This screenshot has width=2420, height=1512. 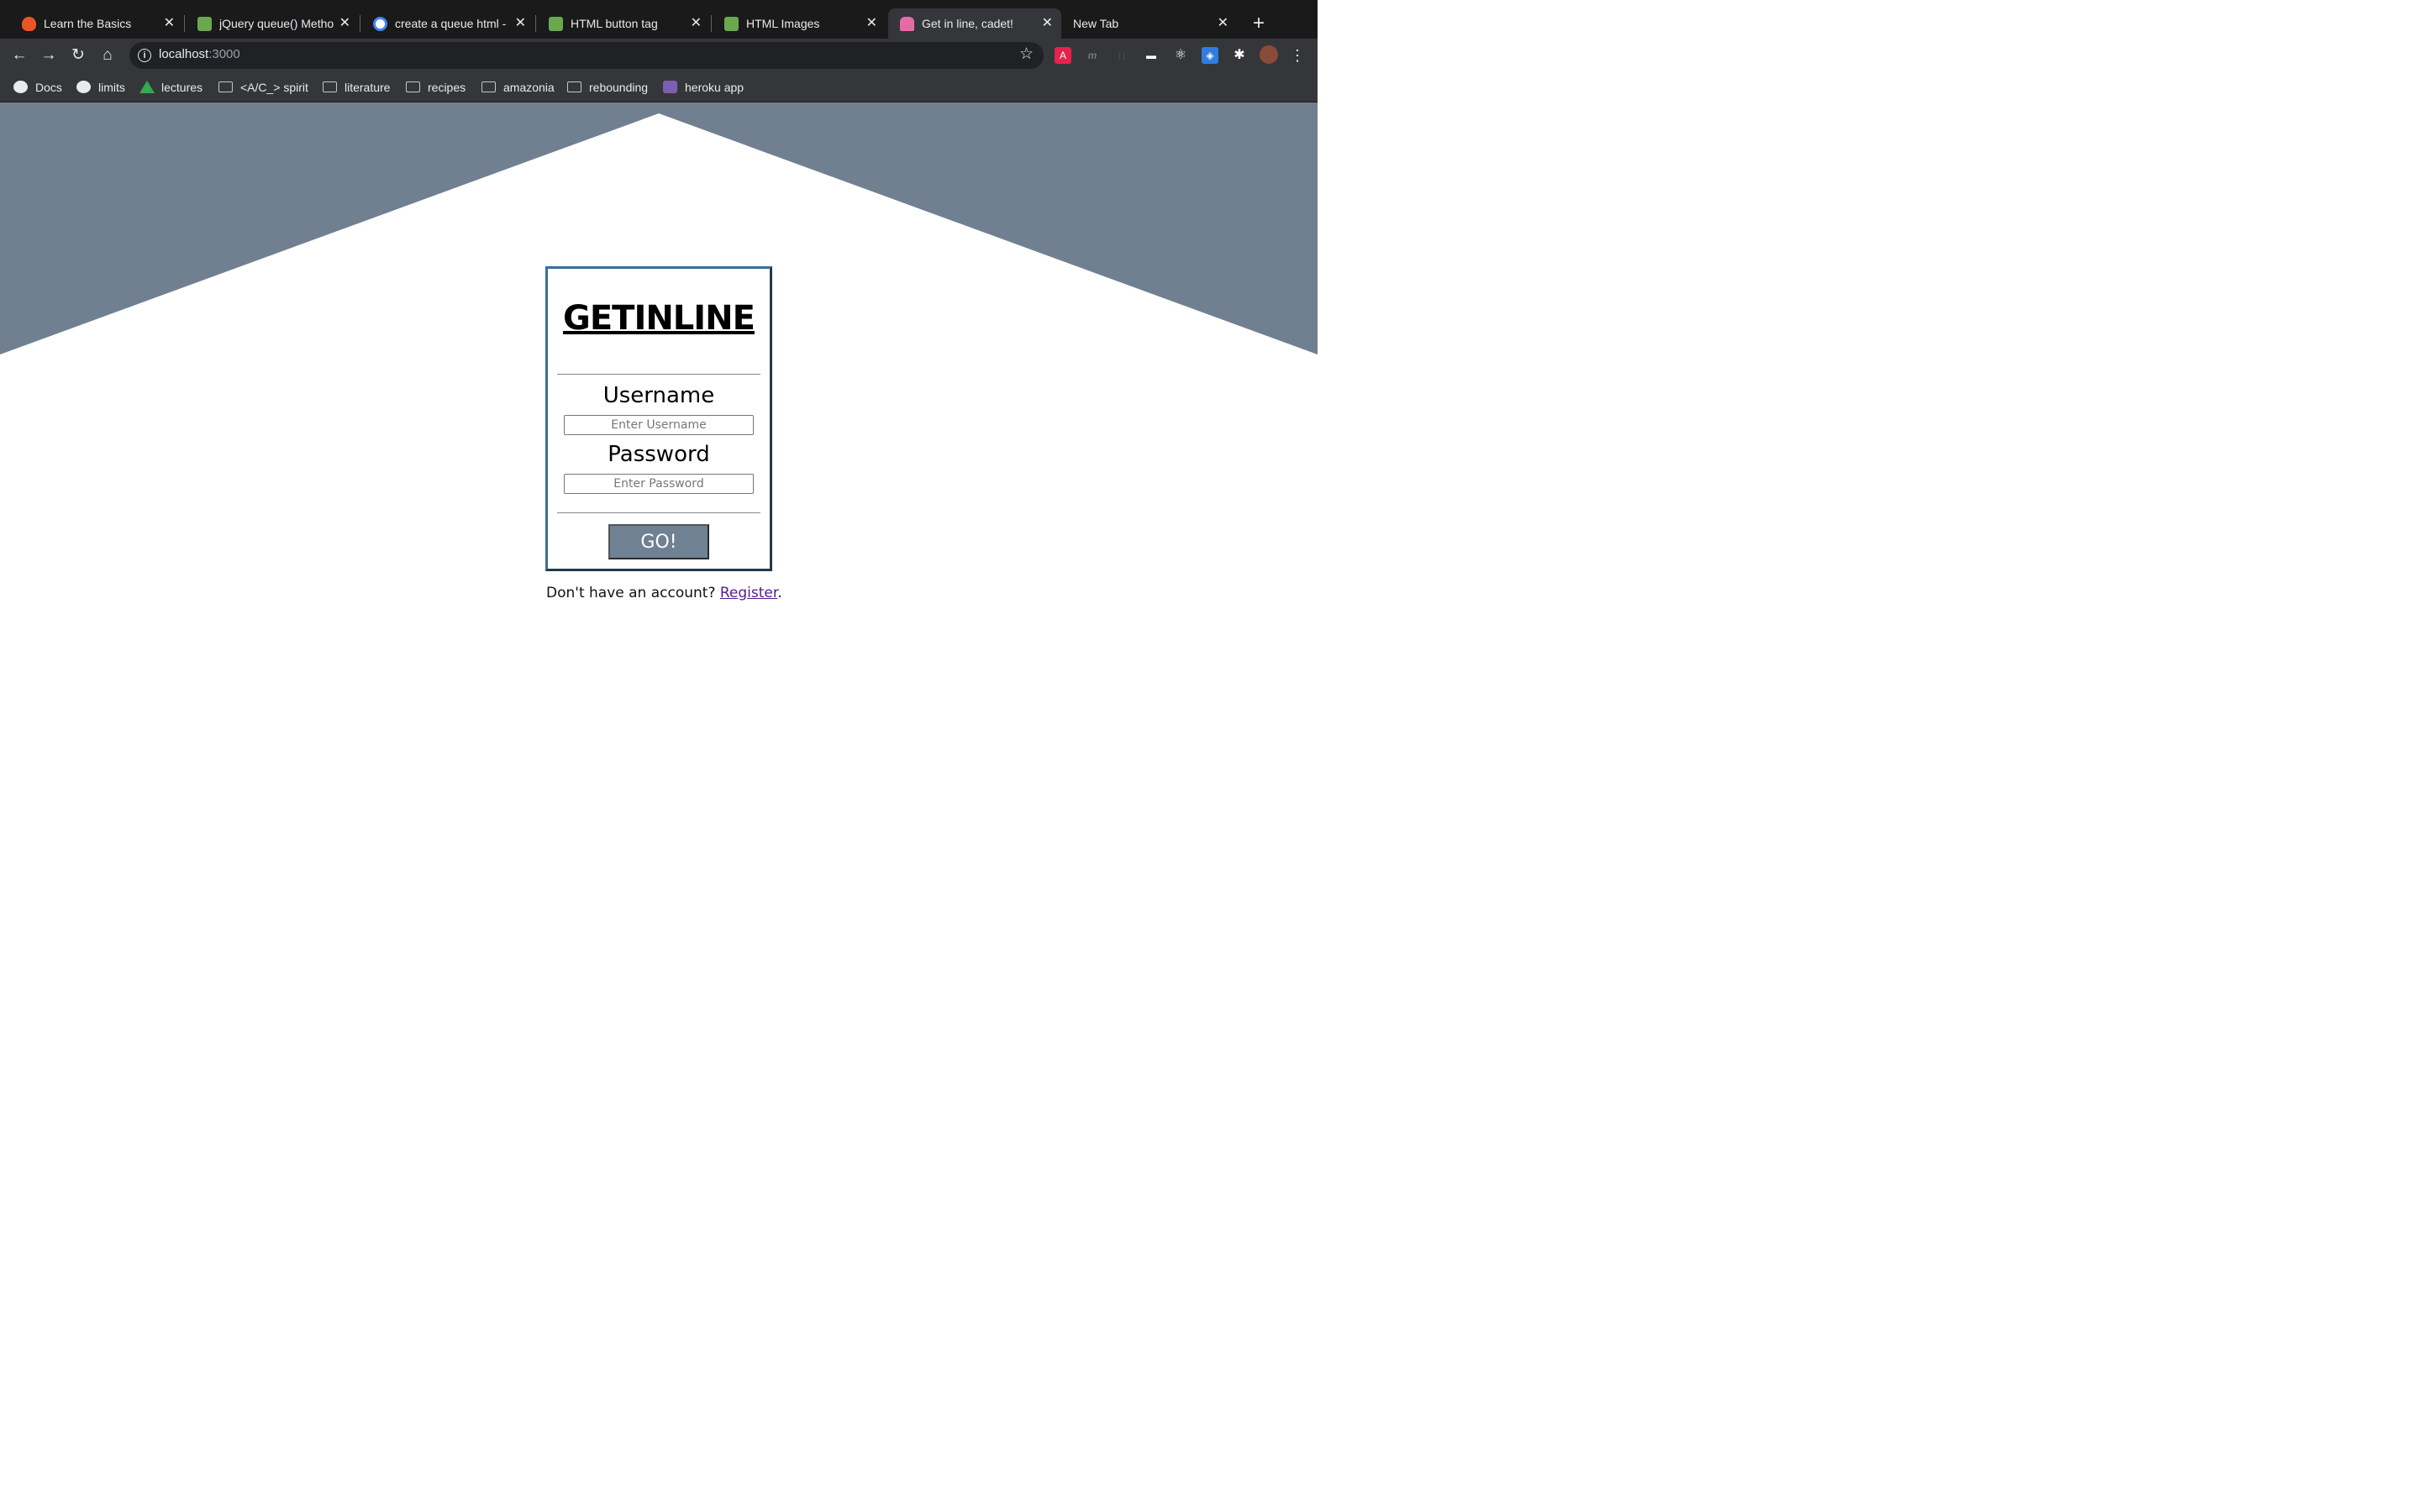 I want to click on heroku-icon, so click(x=670, y=87).